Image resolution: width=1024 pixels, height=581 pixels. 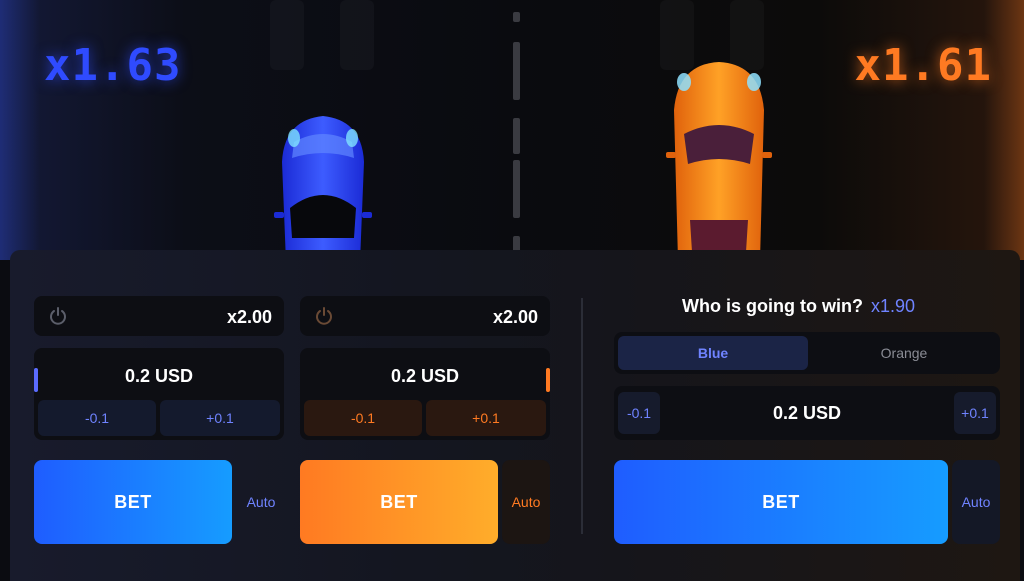 What do you see at coordinates (976, 502) in the screenshot?
I see `winner-auto-button: Auto` at bounding box center [976, 502].